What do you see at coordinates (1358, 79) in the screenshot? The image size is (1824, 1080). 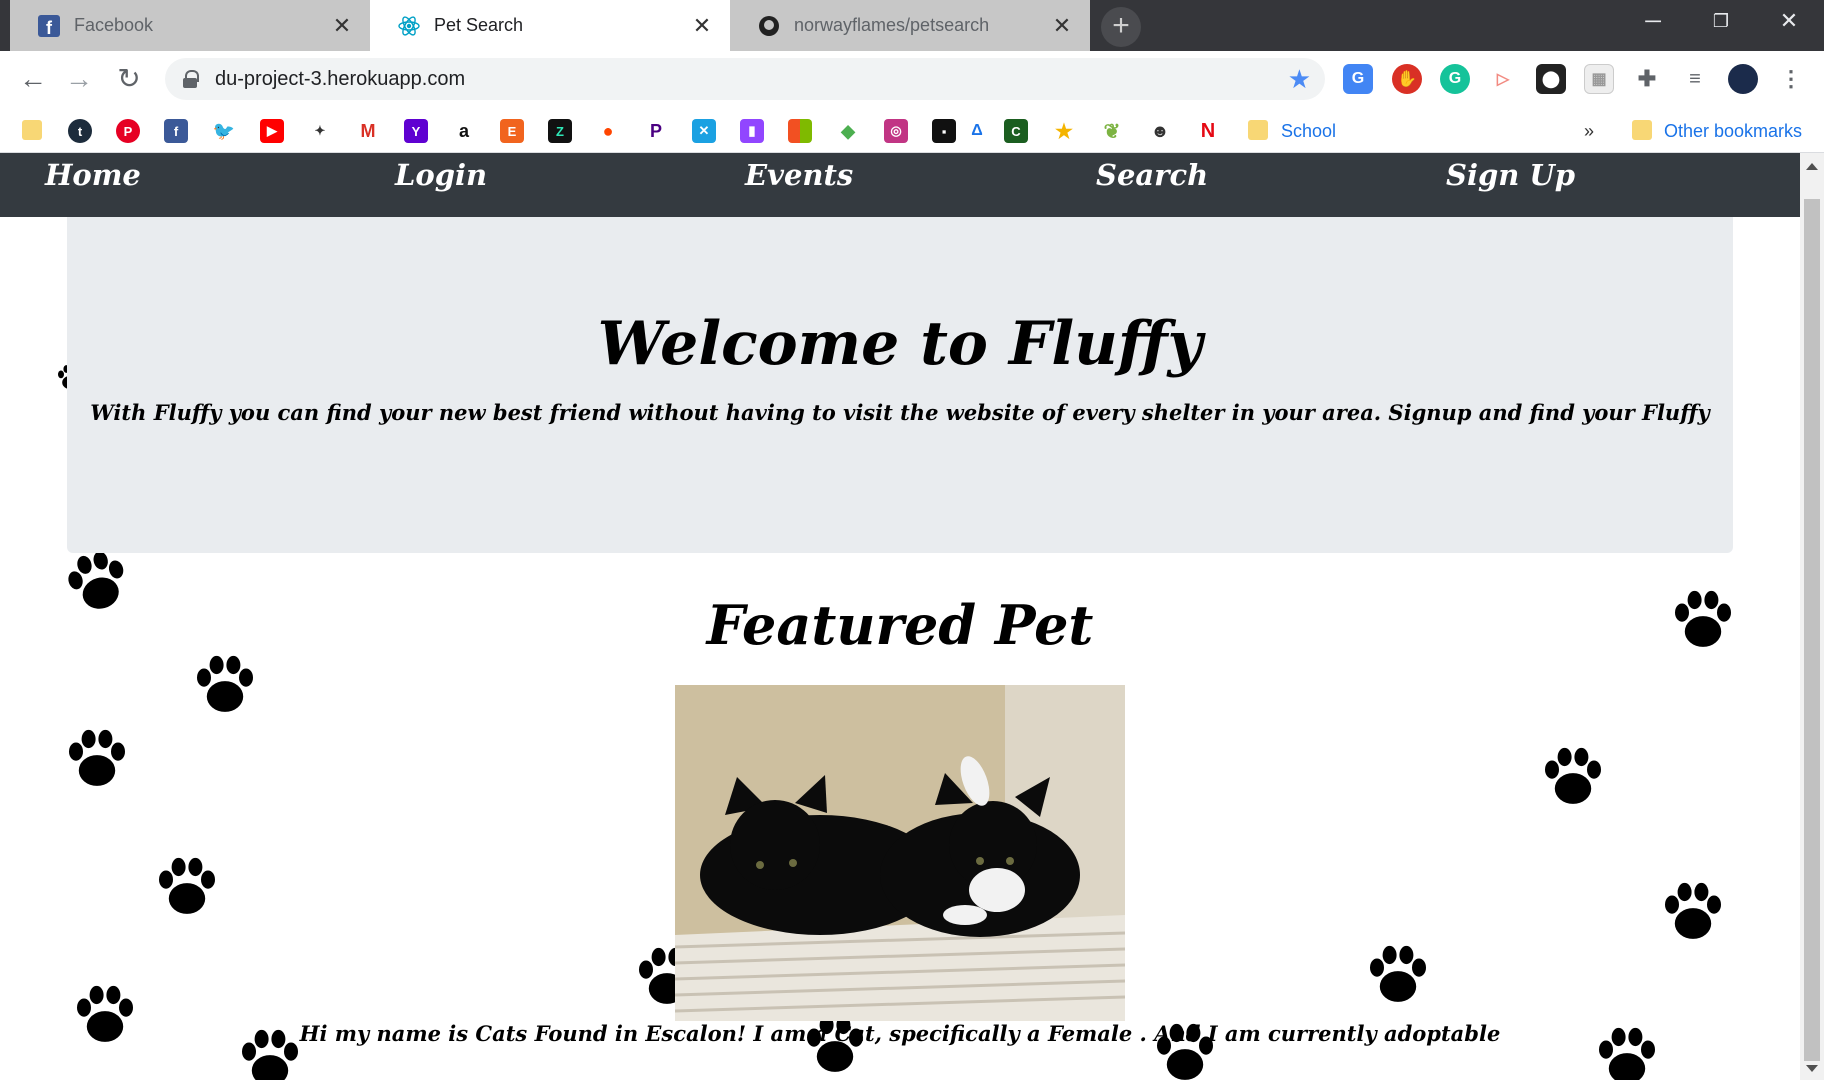 I see `google-translate-icon: G` at bounding box center [1358, 79].